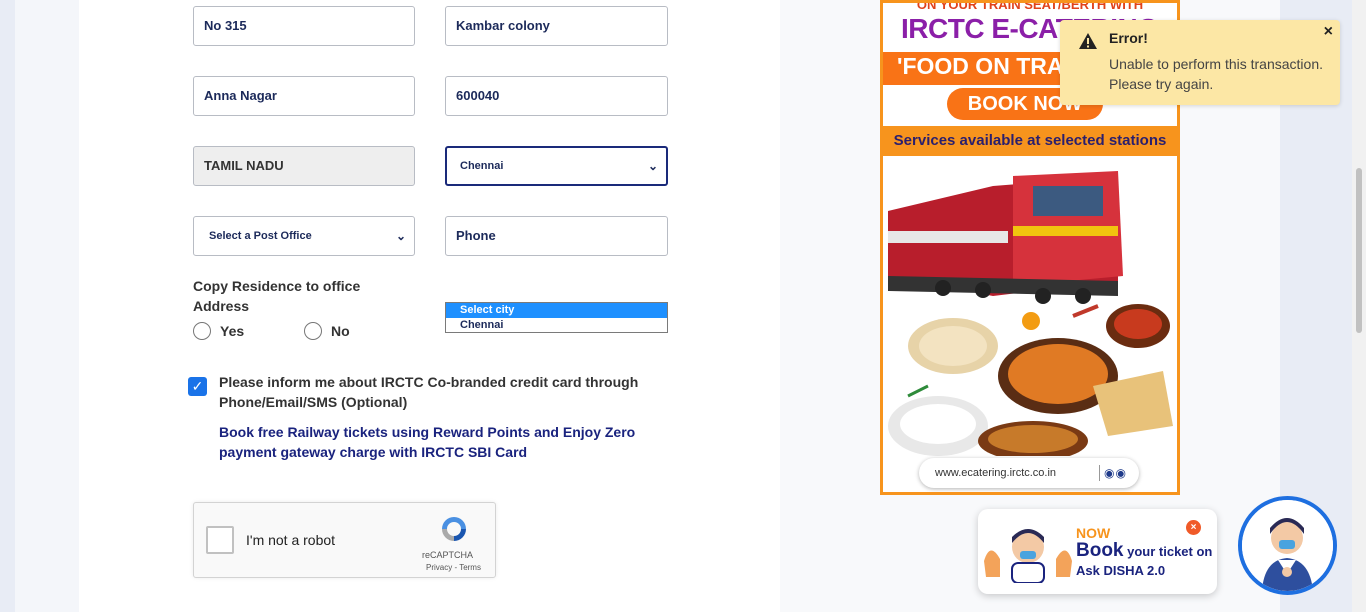  I want to click on credit-card-consent-checkbox: ✓, so click(197, 386).